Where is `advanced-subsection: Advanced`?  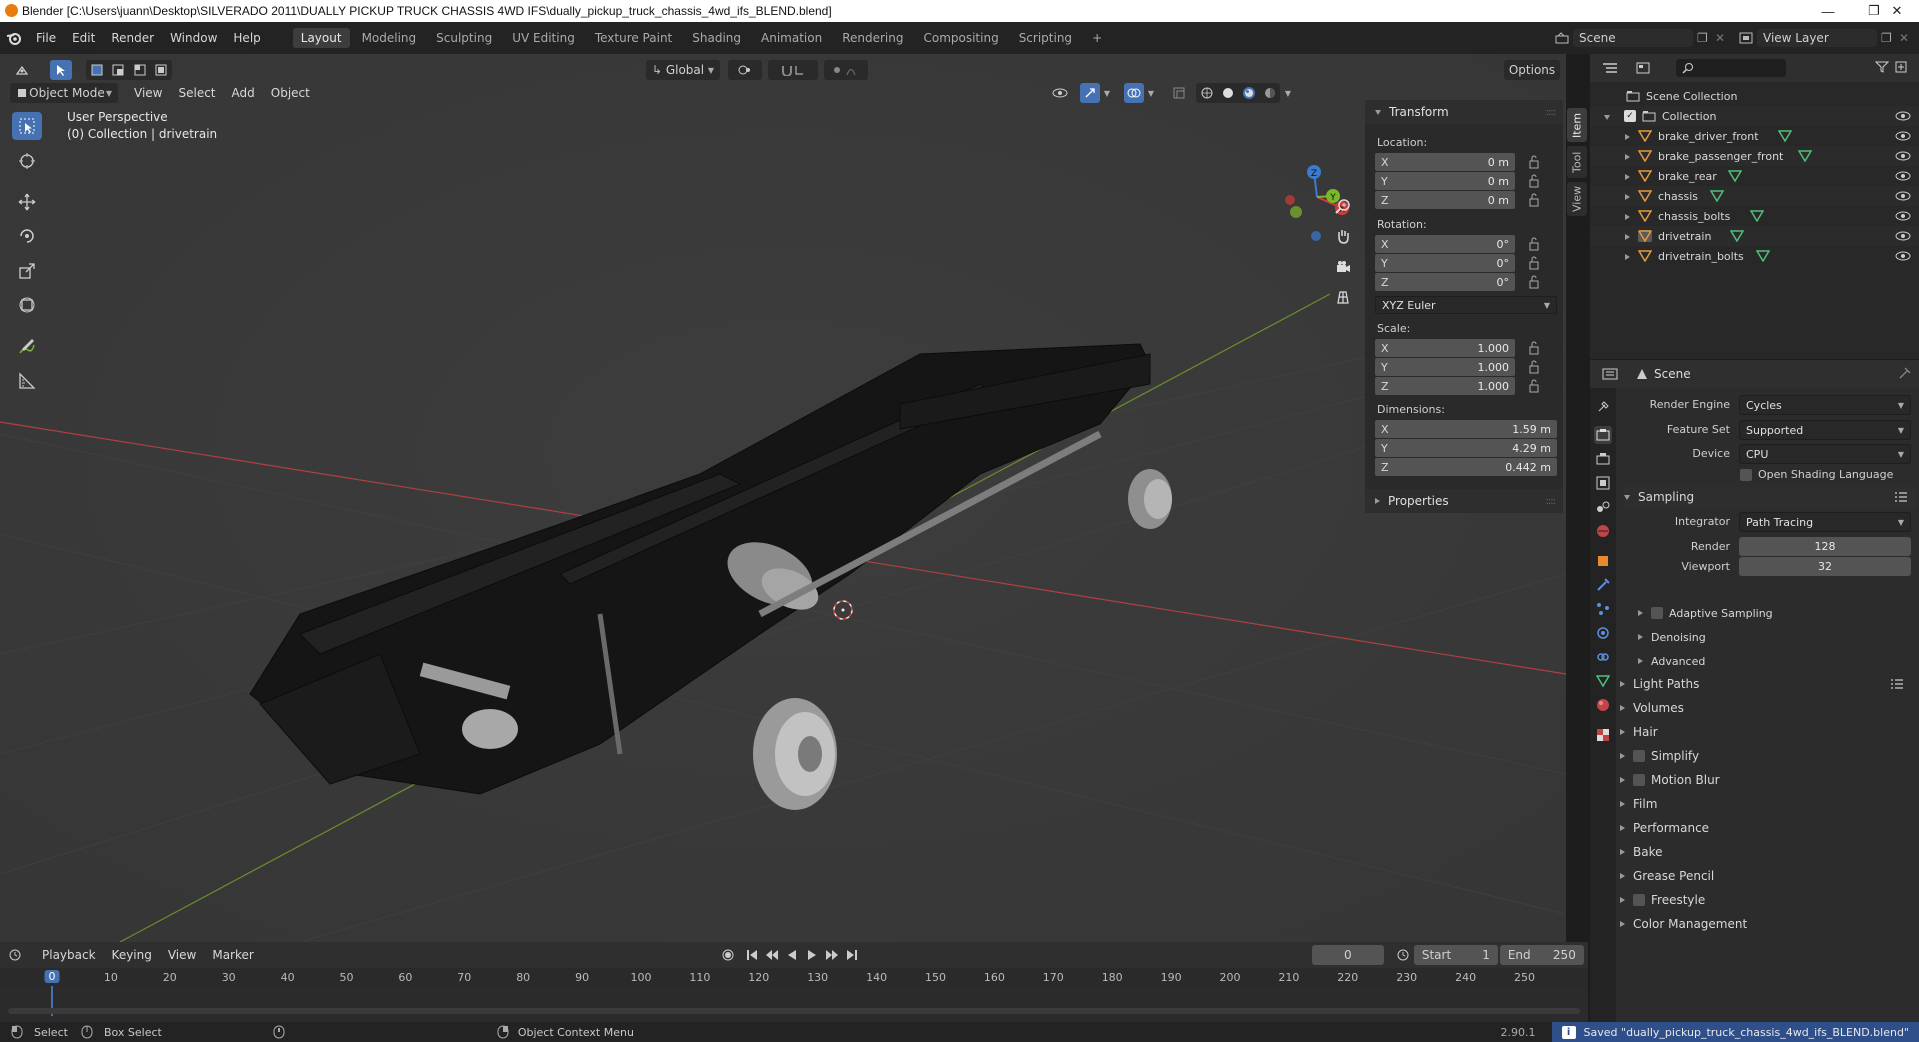
advanced-subsection: Advanced is located at coordinates (1778, 661).